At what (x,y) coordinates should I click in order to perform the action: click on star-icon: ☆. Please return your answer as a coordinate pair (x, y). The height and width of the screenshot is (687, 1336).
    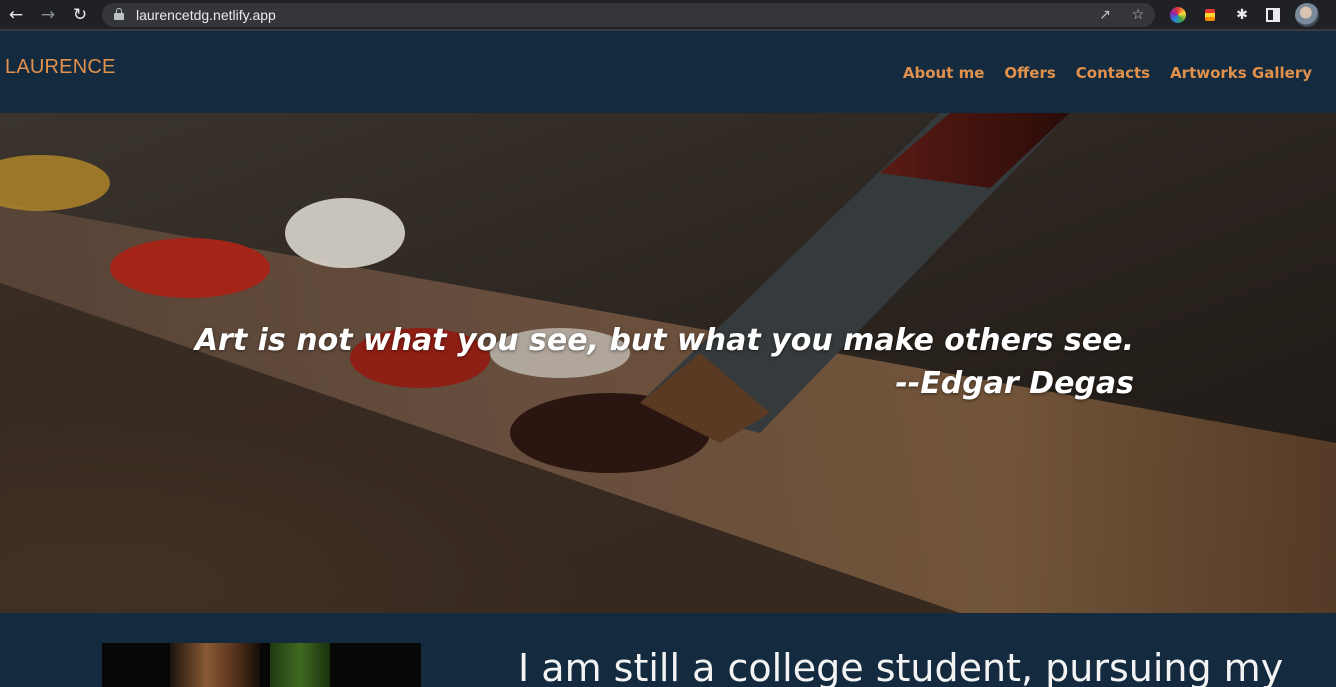
    Looking at the image, I should click on (1138, 15).